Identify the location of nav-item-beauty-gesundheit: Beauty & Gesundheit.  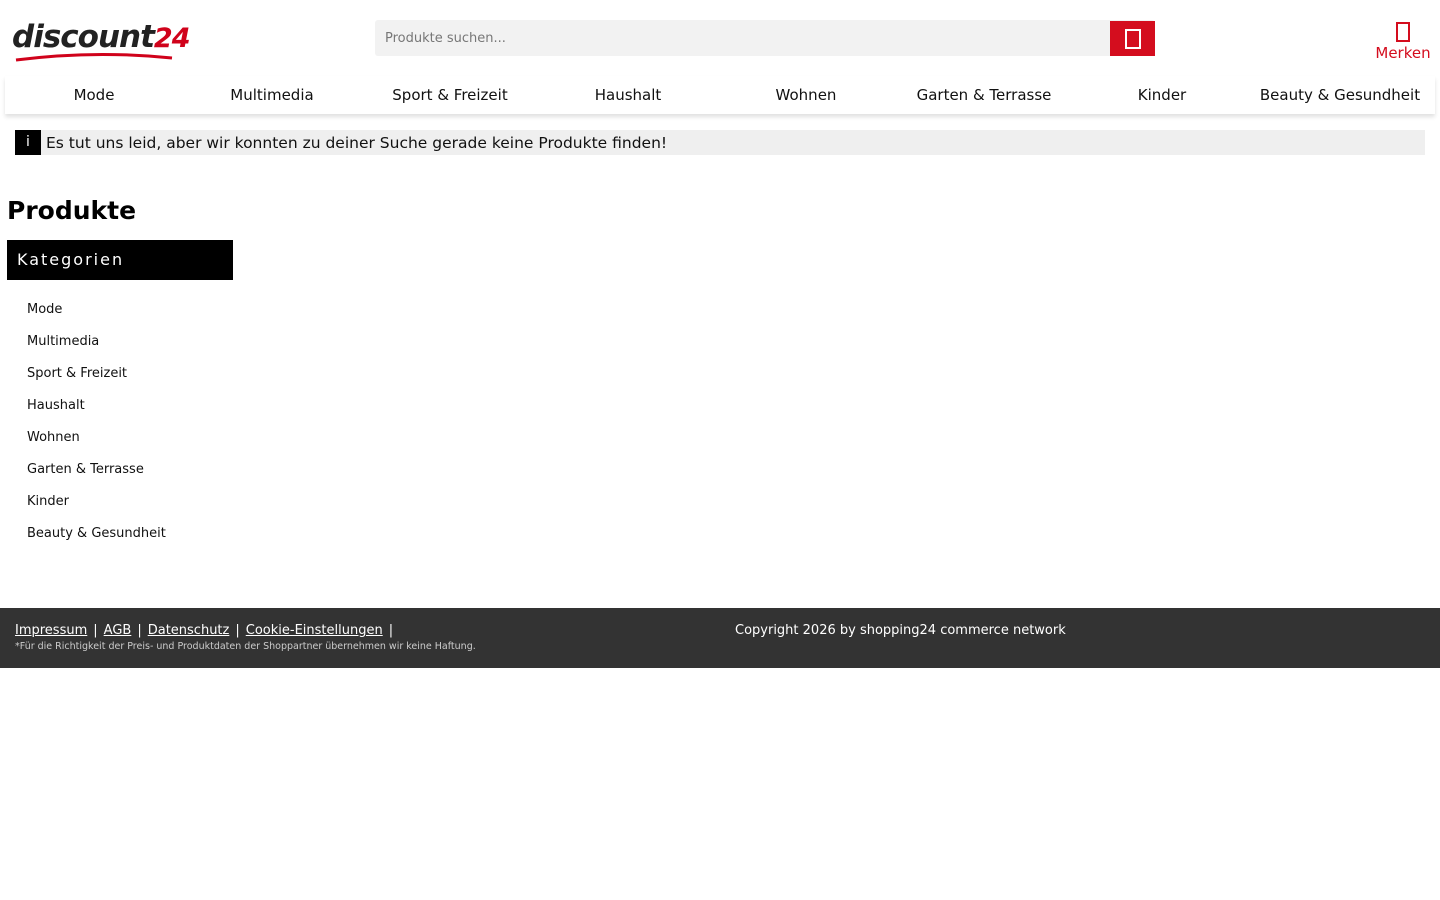
(1340, 95).